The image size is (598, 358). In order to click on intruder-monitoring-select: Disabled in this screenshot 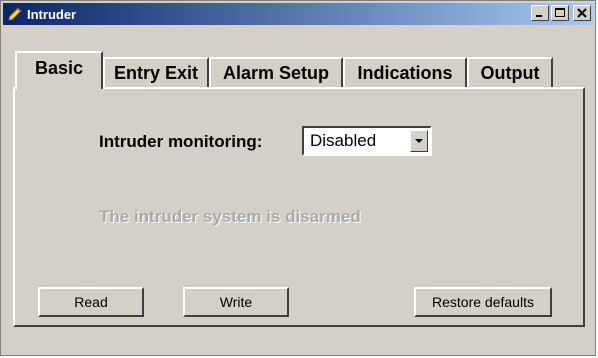, I will do `click(367, 141)`.